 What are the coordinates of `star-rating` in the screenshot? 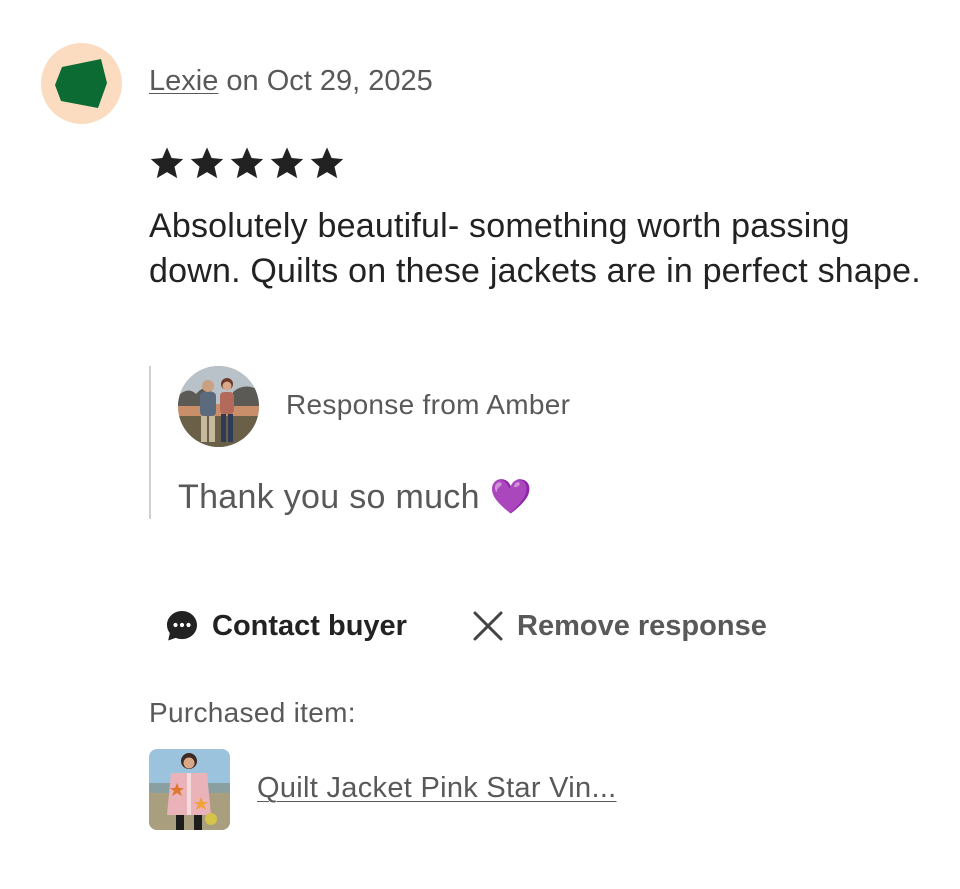 It's located at (247, 163).